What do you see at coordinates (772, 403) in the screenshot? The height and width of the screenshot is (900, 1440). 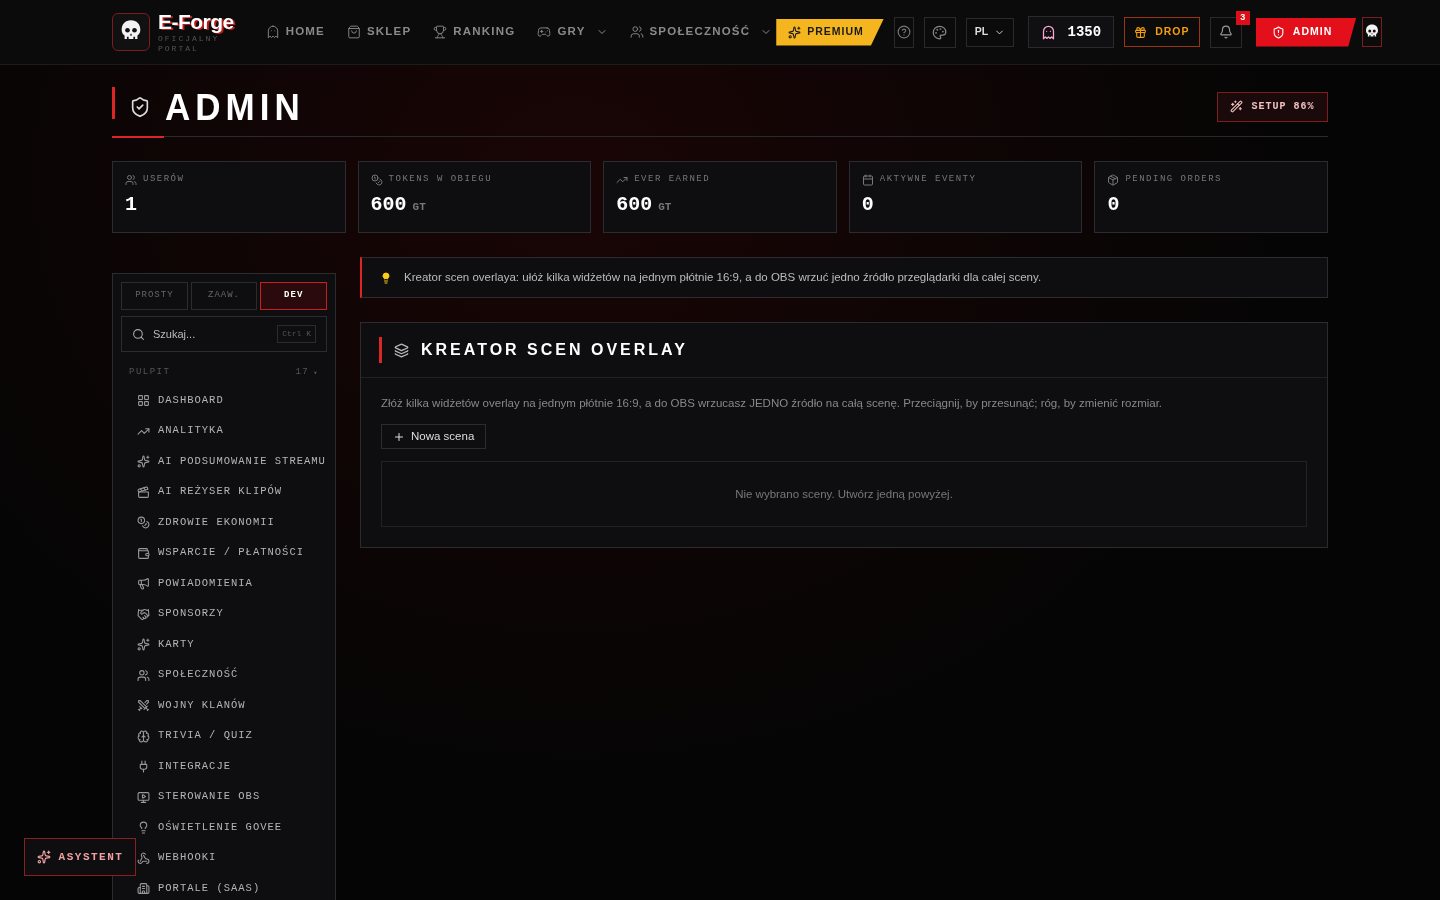 I see `panel-description: Złóż kilka widżetów overlay na jednym płótnie 16:9, a do OBS wrzucasz JEDNO źródło na całą scenę. Przeciągnij, by przesunąć; róg, by zmienić rozmiar.` at bounding box center [772, 403].